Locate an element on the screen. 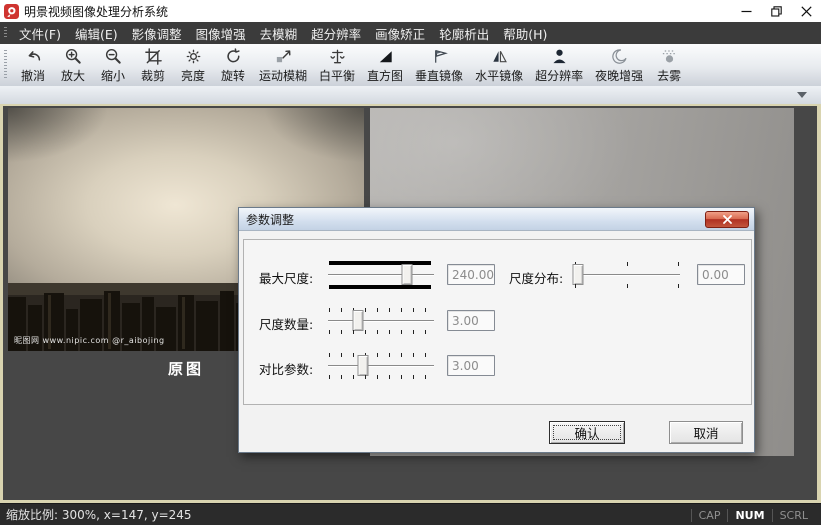 The width and height of the screenshot is (821, 525). brightness-icon is located at coordinates (193, 56).